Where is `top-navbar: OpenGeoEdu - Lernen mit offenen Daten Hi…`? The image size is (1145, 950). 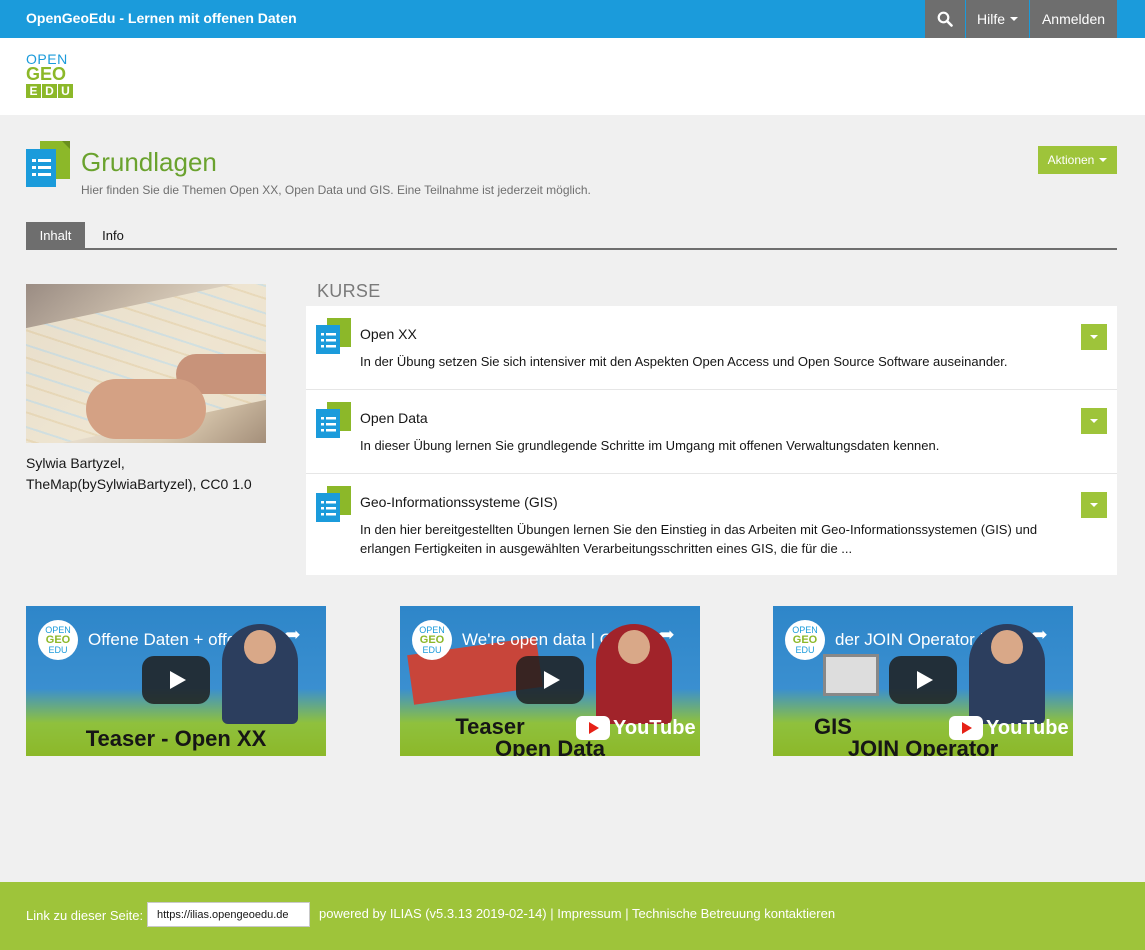 top-navbar: OpenGeoEdu - Lernen mit offenen Daten Hi… is located at coordinates (572, 19).